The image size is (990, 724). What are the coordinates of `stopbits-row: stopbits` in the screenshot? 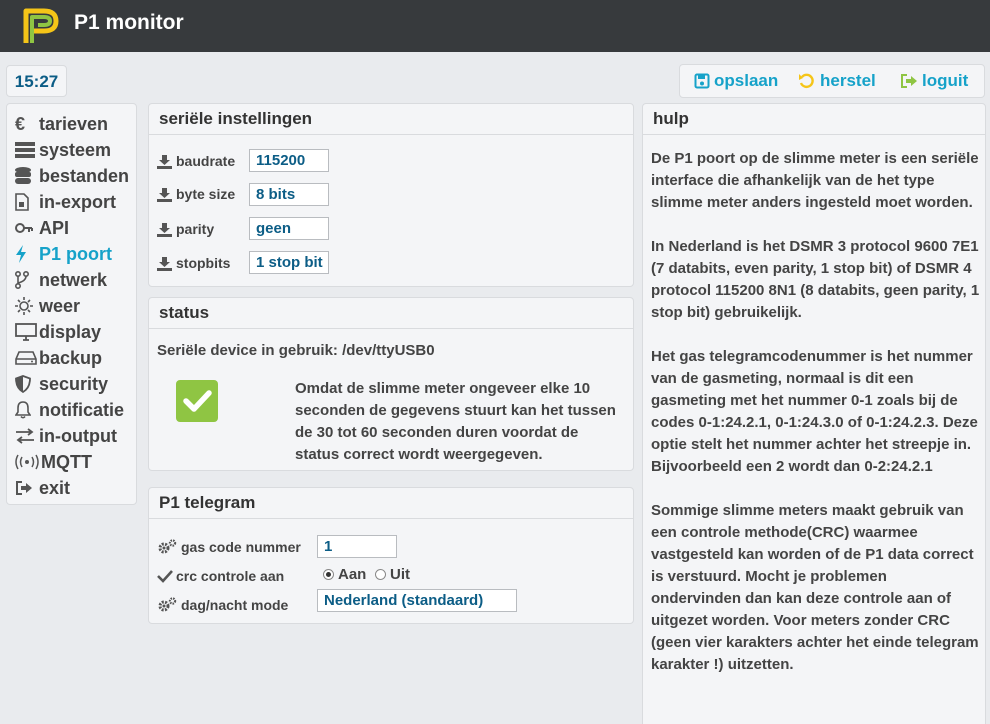 It's located at (193, 263).